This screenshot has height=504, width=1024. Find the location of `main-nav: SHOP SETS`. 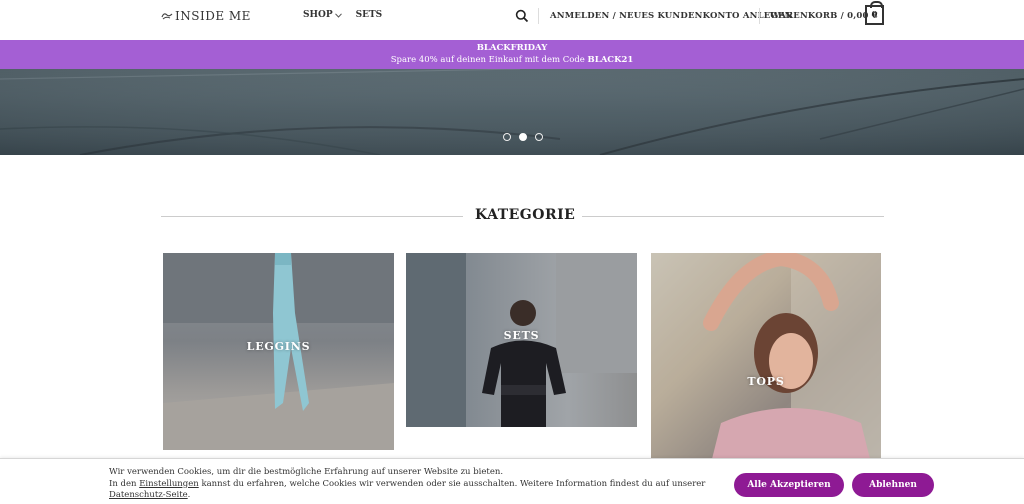

main-nav: SHOP SETS is located at coordinates (342, 15).